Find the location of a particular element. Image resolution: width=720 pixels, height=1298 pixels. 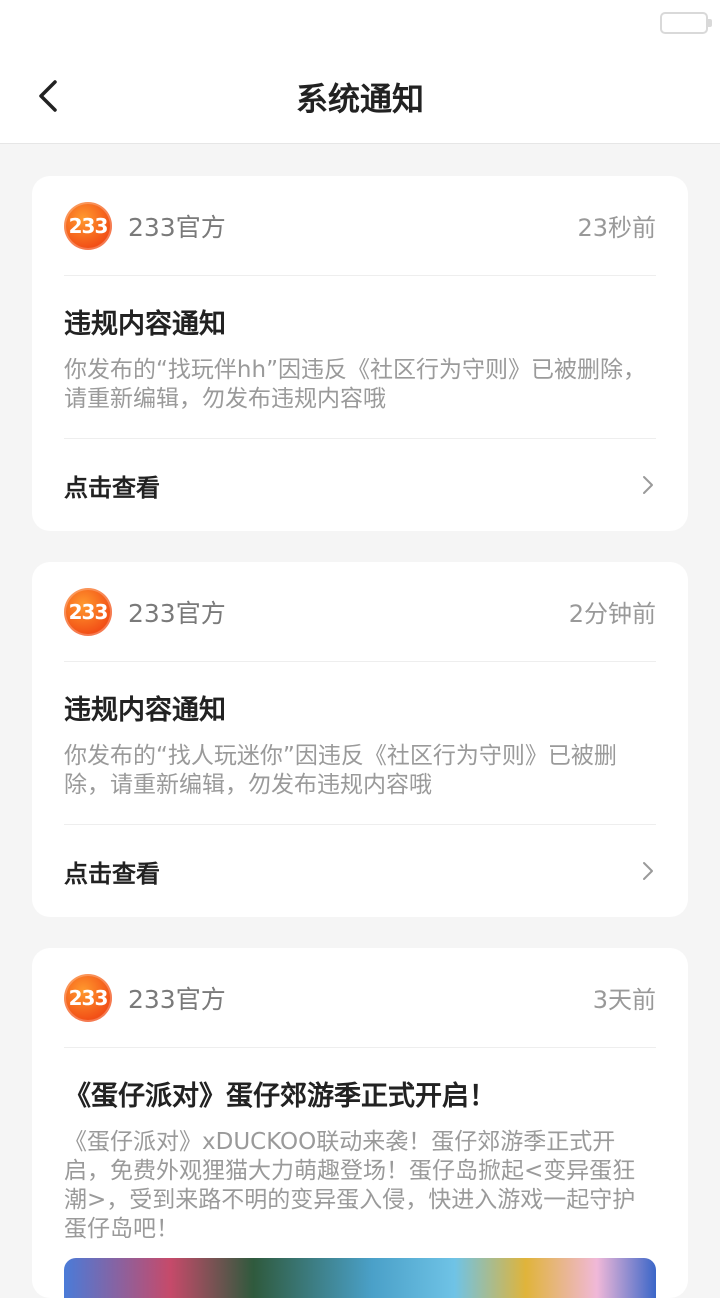

timestamp: 23秒前 is located at coordinates (616, 228).